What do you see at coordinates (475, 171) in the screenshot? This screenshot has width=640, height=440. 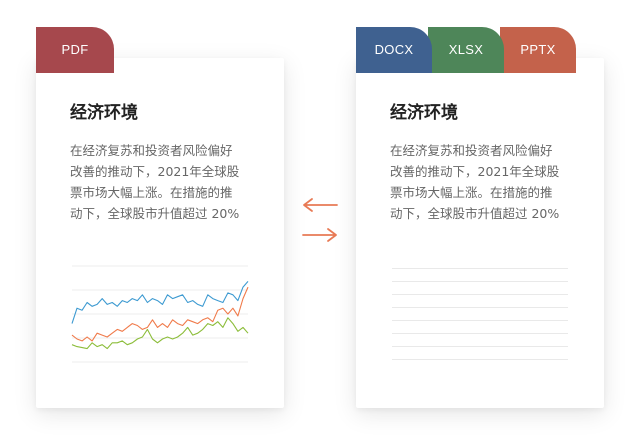 I see `converted-body-line: 改善的推动下，2021年全球股` at bounding box center [475, 171].